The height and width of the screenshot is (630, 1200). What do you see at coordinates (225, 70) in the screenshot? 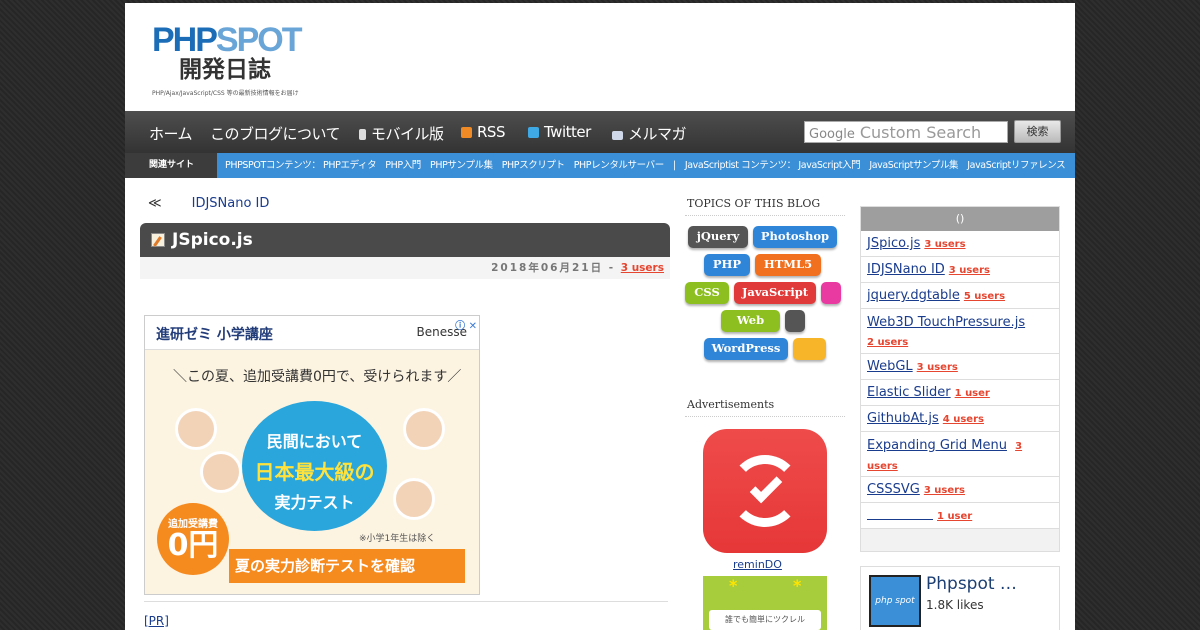
I see `logo-subtitle: 開発日誌` at bounding box center [225, 70].